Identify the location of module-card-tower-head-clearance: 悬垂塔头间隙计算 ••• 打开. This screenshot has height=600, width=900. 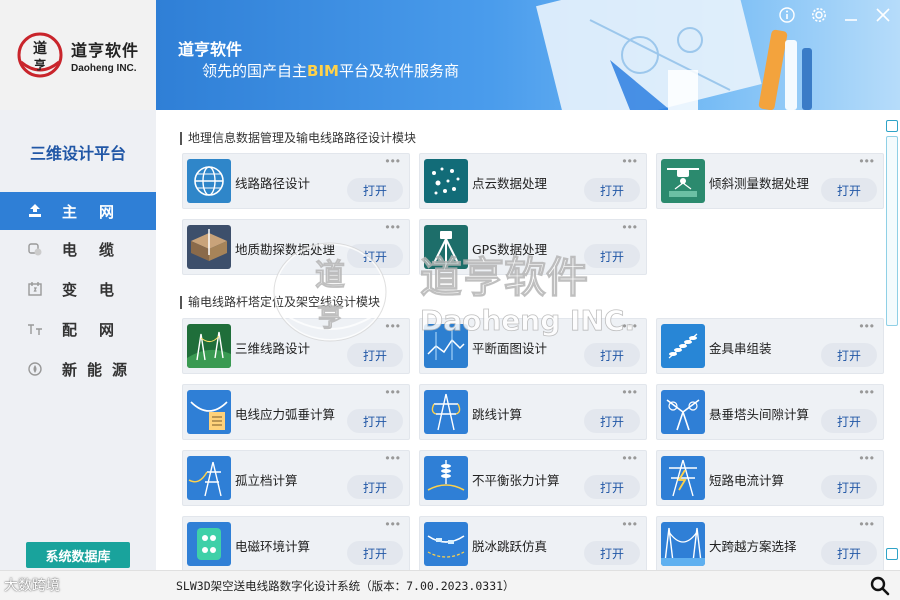
(770, 412).